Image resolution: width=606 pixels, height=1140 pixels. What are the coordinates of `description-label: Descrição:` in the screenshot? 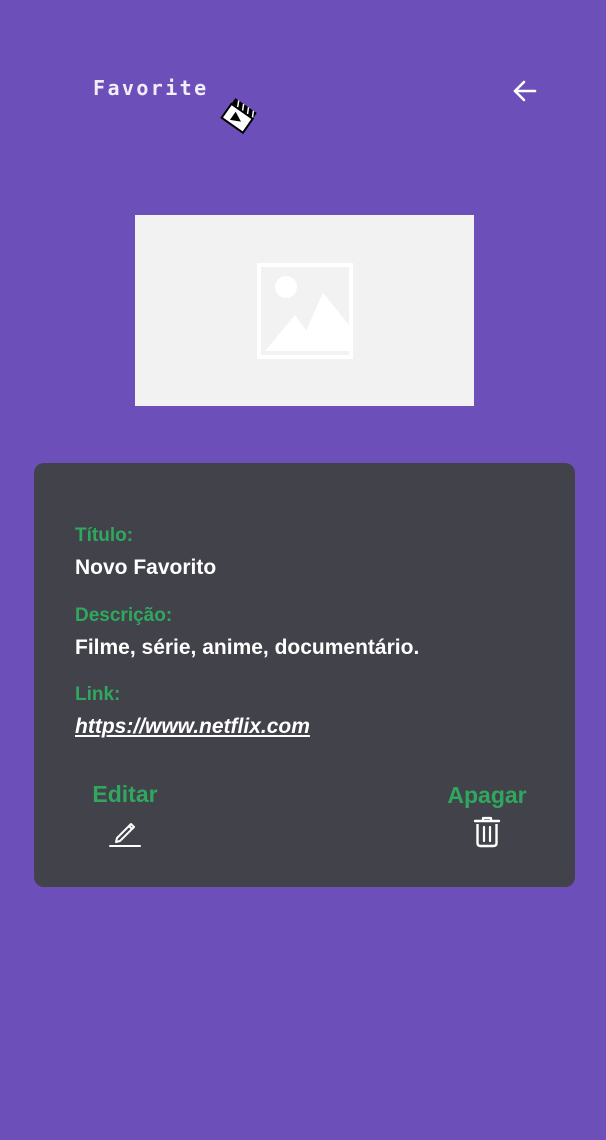 It's located at (124, 615).